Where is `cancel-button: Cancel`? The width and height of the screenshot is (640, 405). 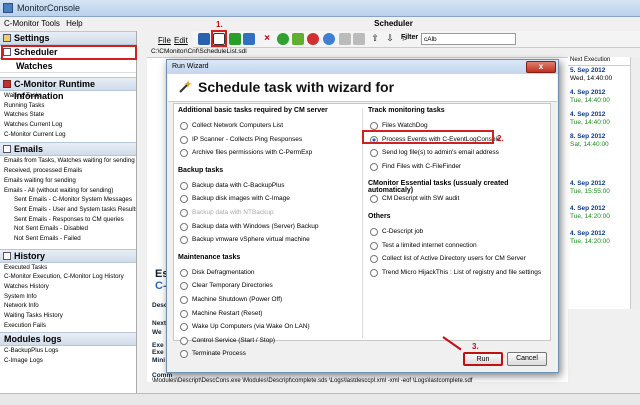 cancel-button: Cancel is located at coordinates (527, 359).